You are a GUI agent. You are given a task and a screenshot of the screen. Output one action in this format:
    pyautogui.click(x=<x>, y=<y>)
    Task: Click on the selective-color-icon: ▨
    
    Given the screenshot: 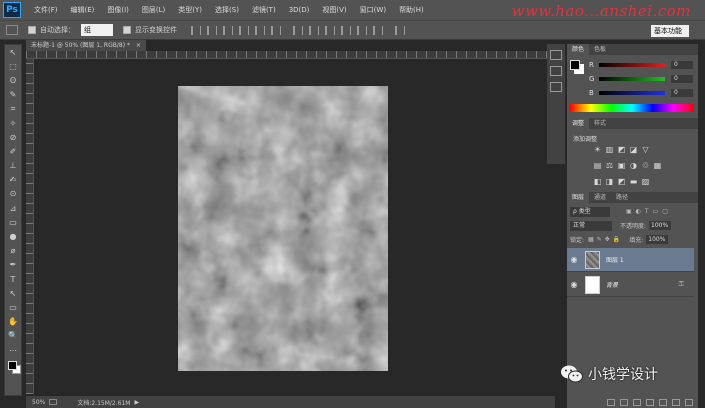 What is the action you would take?
    pyautogui.click(x=645, y=181)
    